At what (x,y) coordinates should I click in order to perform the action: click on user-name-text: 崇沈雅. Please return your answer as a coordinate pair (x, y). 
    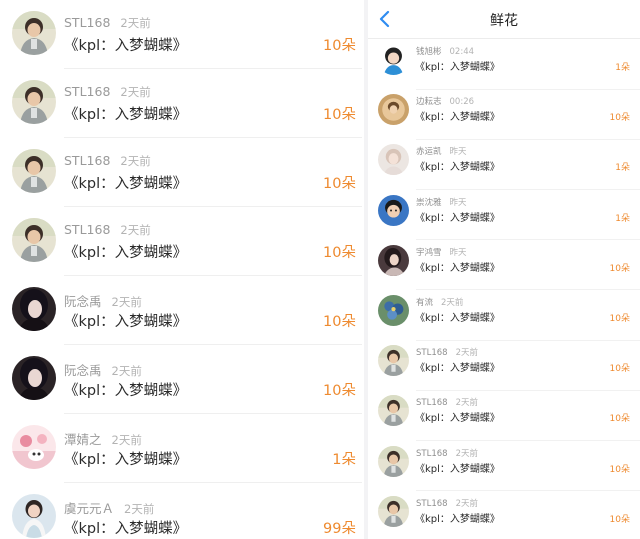
    Looking at the image, I should click on (429, 202).